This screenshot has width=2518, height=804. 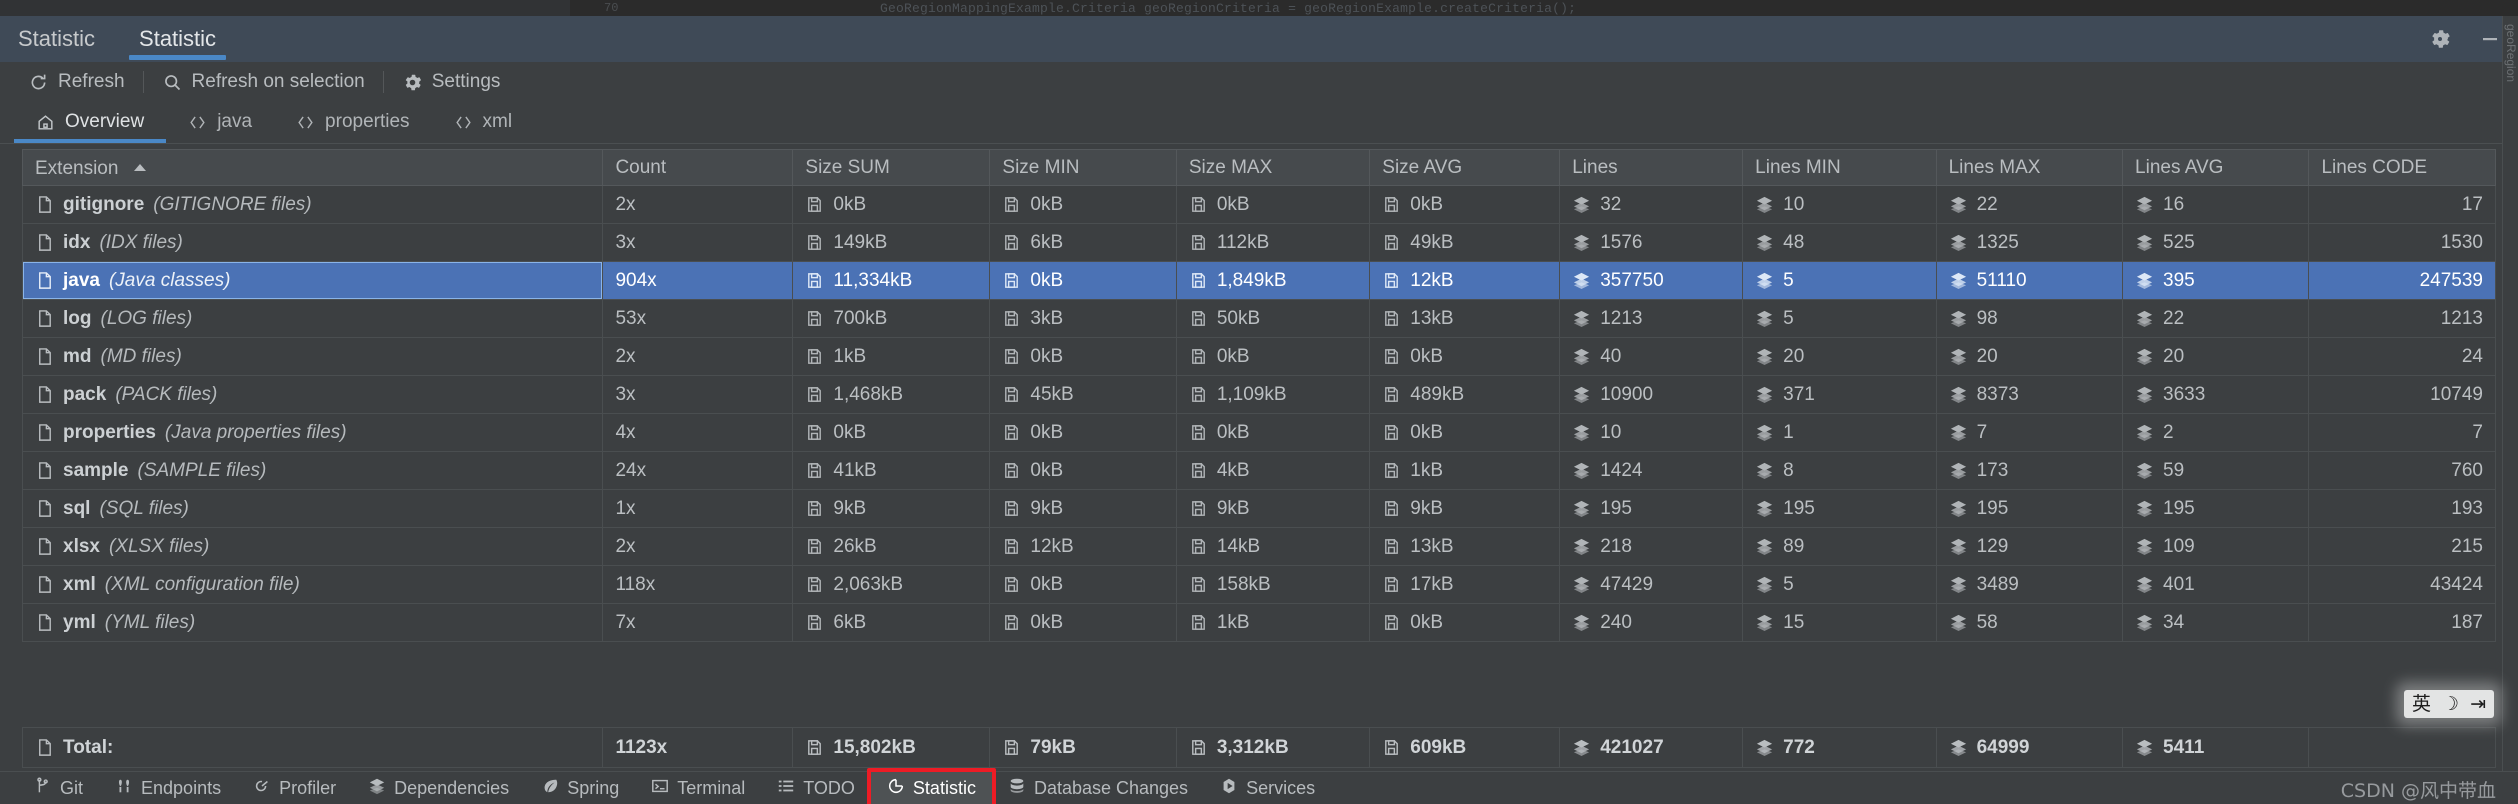 I want to click on column-header-size-sum: Size SUM, so click(x=891, y=167).